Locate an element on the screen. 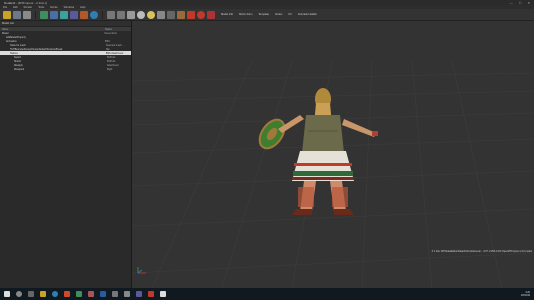  skirt-stripe-dark is located at coordinates (323, 178).